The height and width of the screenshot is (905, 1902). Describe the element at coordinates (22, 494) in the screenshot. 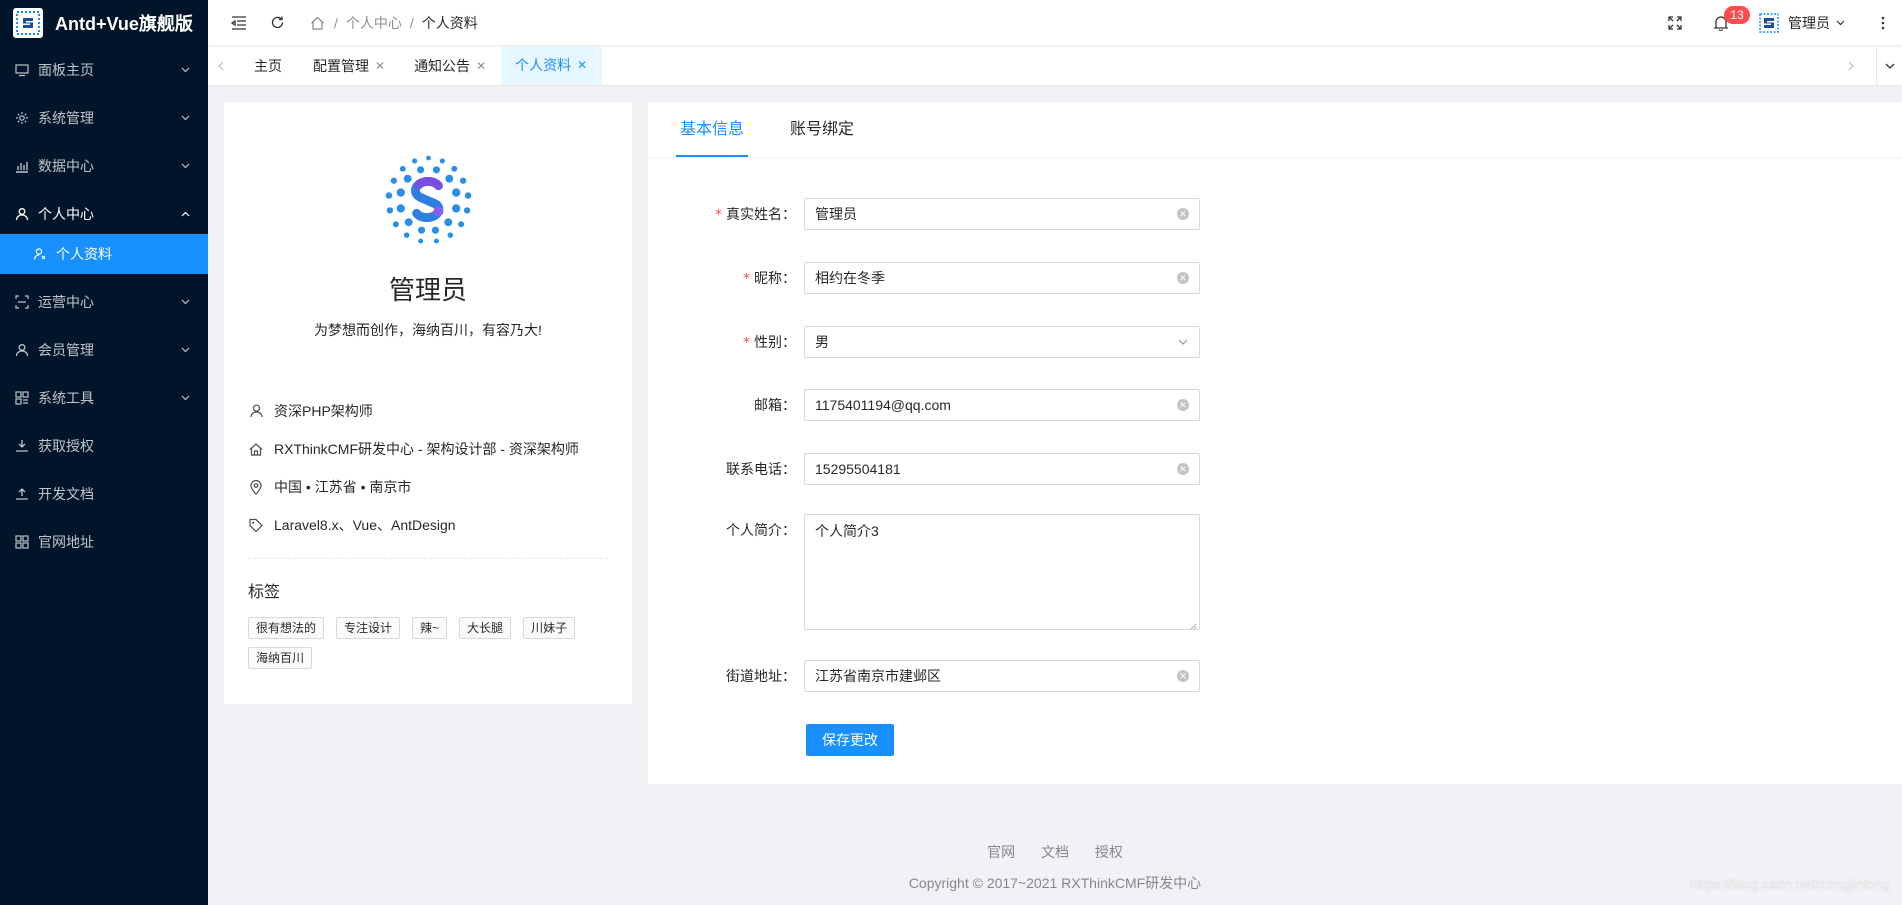

I see `upload-icon` at that location.